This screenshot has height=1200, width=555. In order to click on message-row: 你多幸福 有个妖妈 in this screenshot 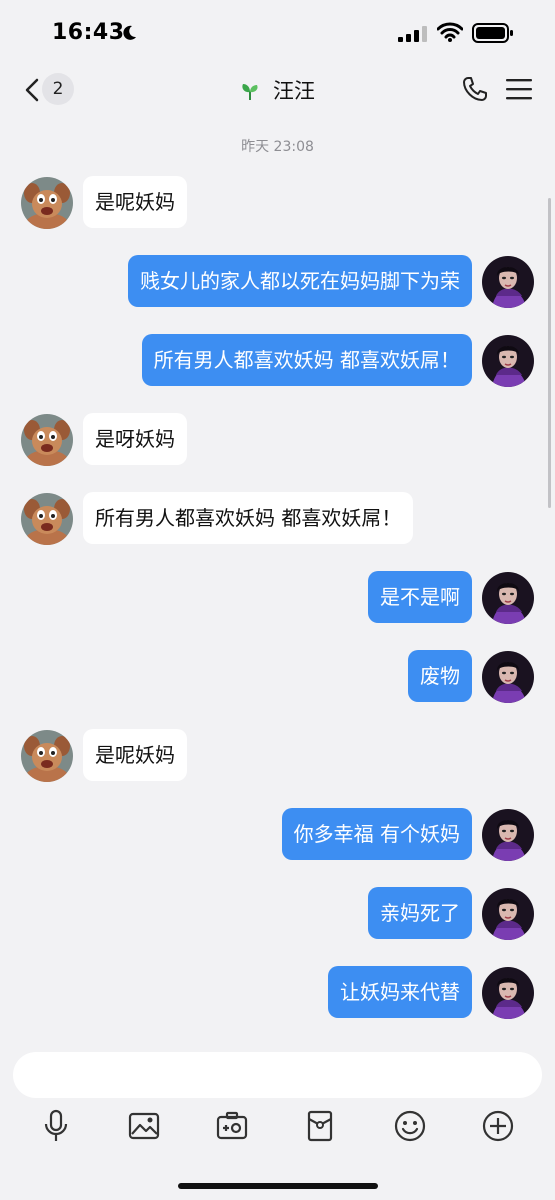, I will do `click(277, 835)`.